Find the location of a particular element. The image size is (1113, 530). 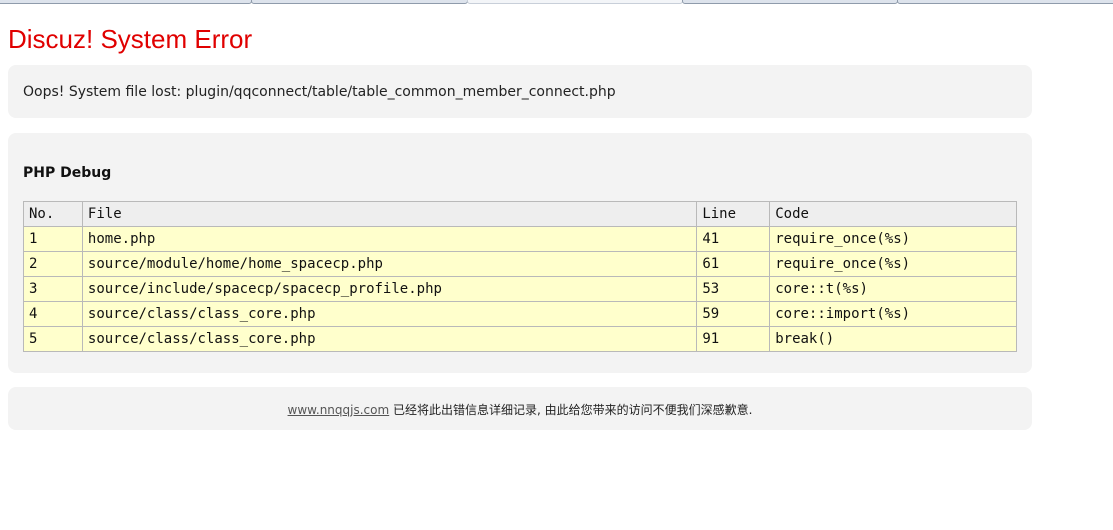

cell-file: source/module/home/home_spacecp.php is located at coordinates (389, 264).